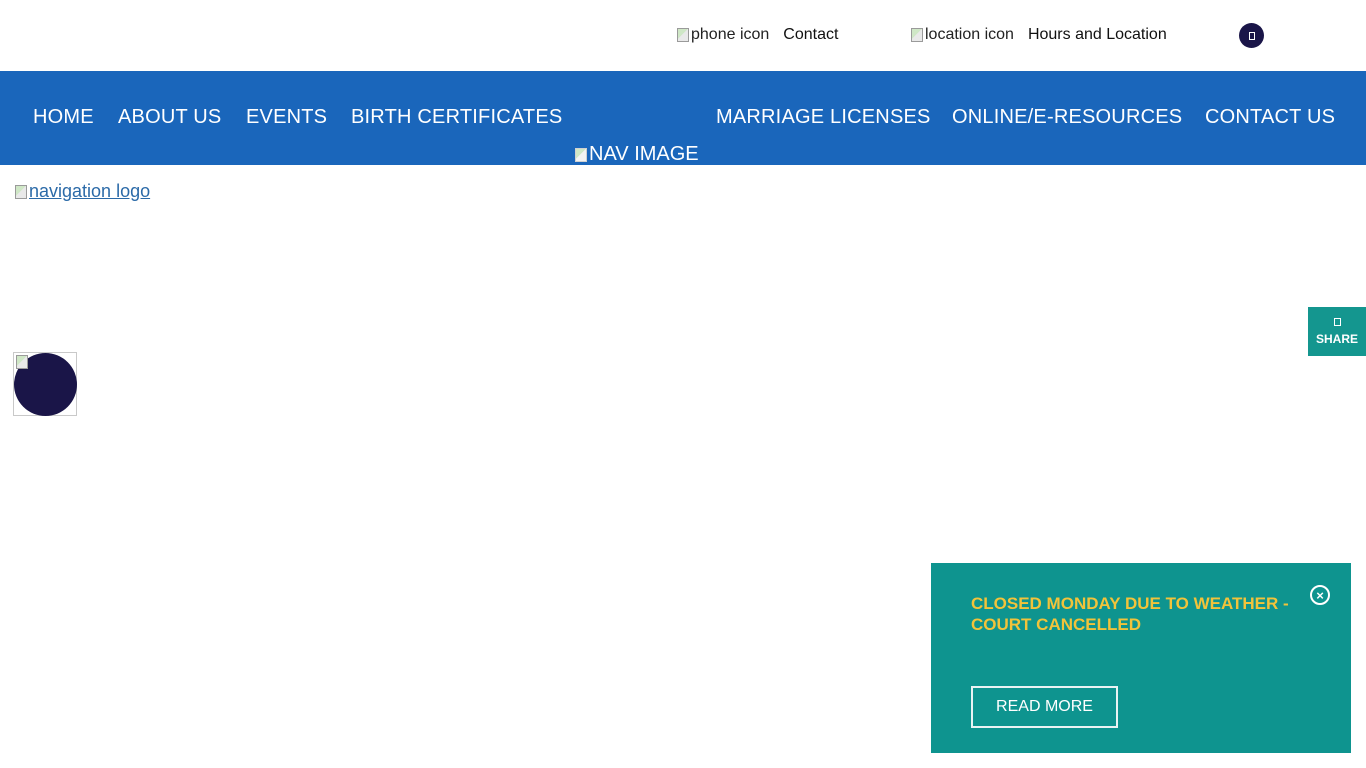 This screenshot has height=768, width=1366. What do you see at coordinates (1044, 707) in the screenshot?
I see `read-more-button: READ MORE` at bounding box center [1044, 707].